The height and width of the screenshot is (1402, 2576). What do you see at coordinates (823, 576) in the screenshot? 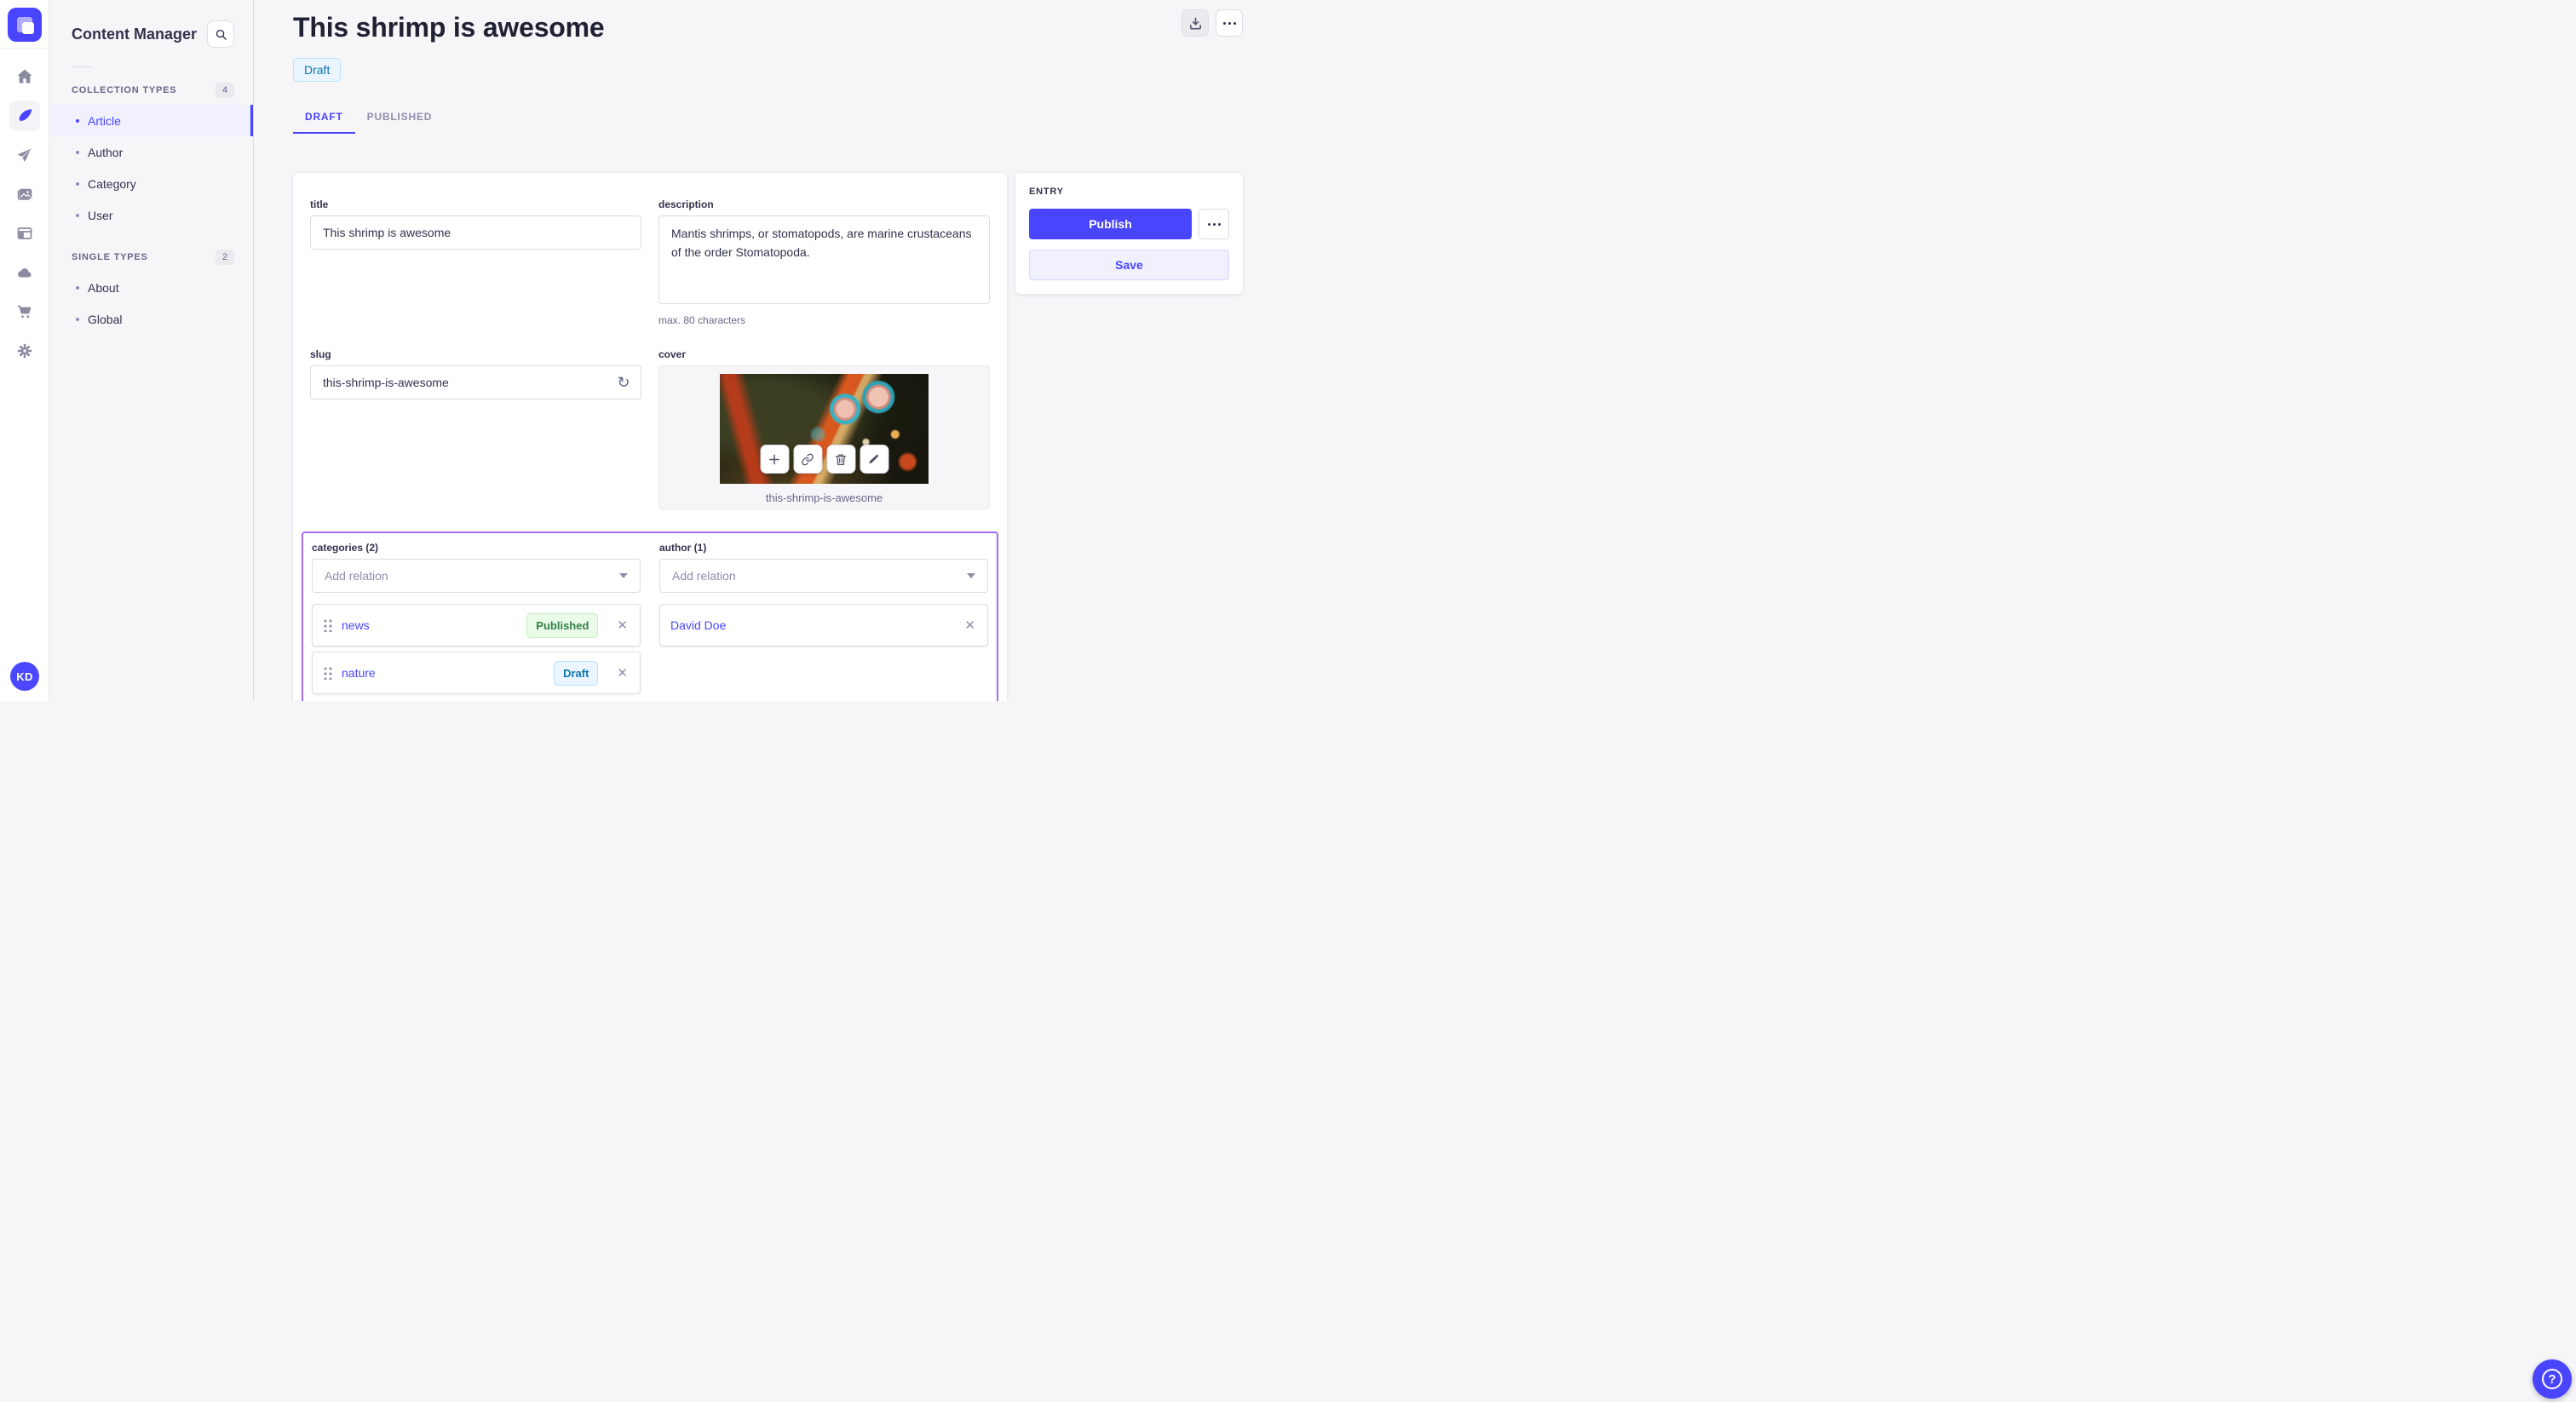
I see `author-add-relation-combobox: Add relation` at bounding box center [823, 576].